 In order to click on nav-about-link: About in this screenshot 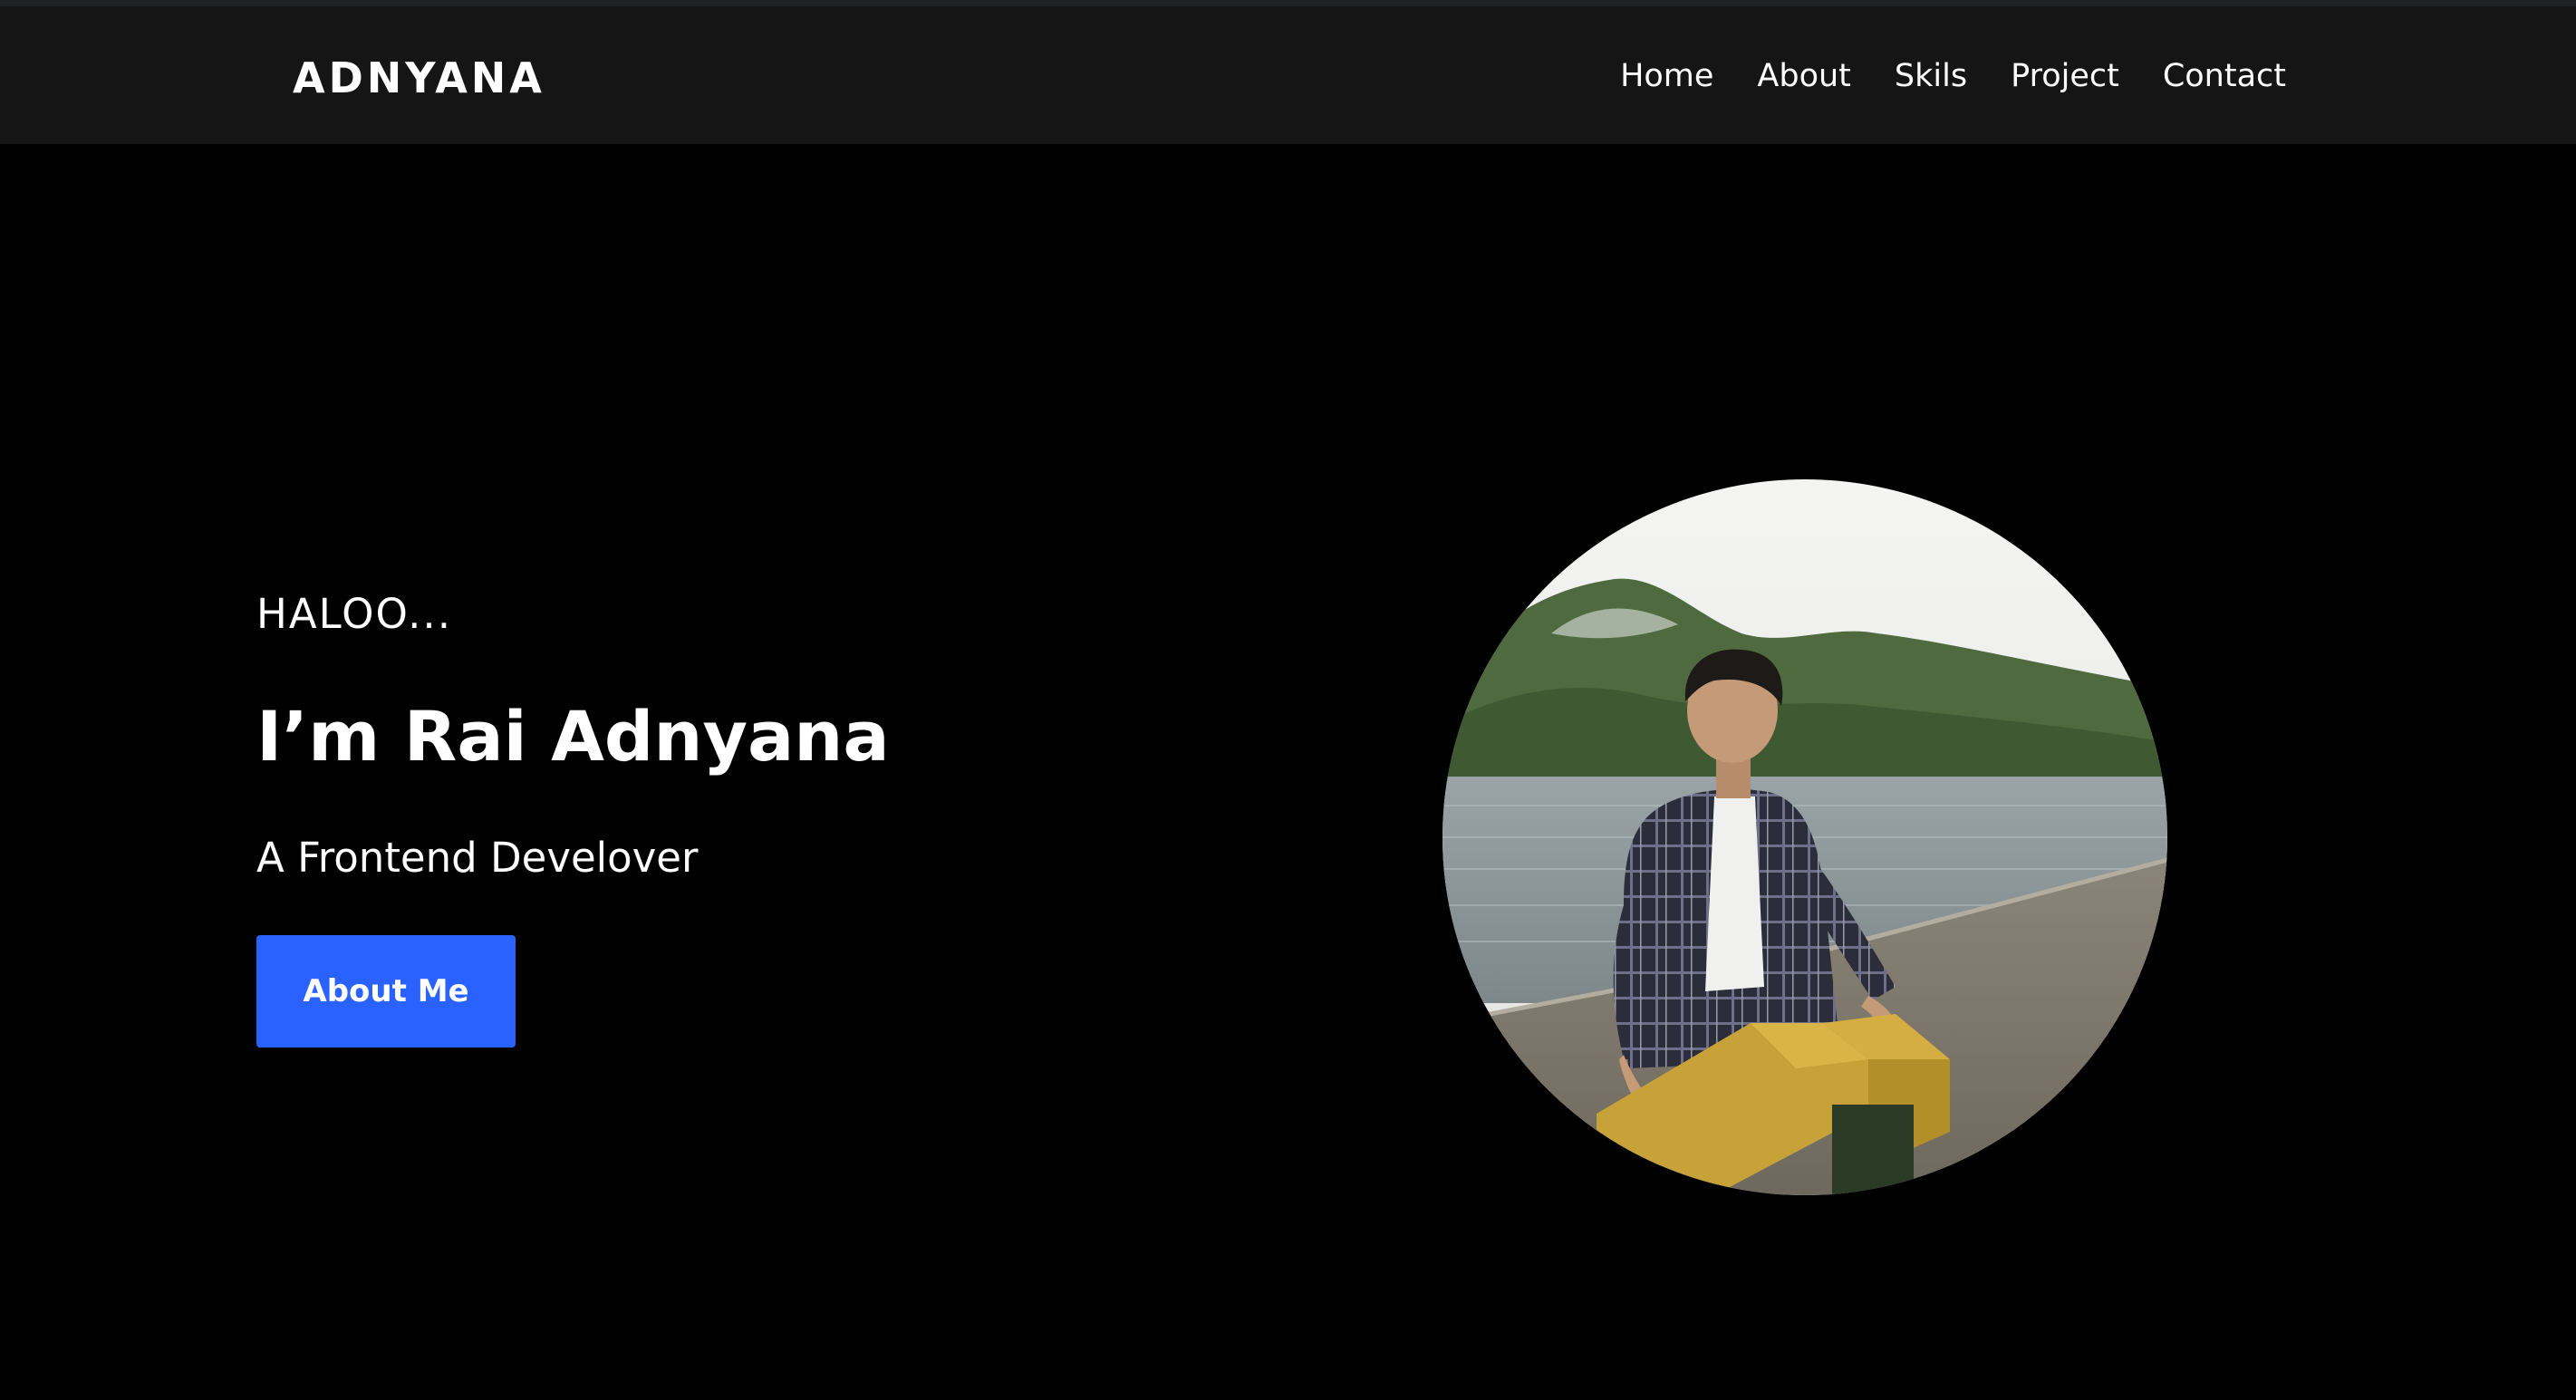, I will do `click(1803, 76)`.